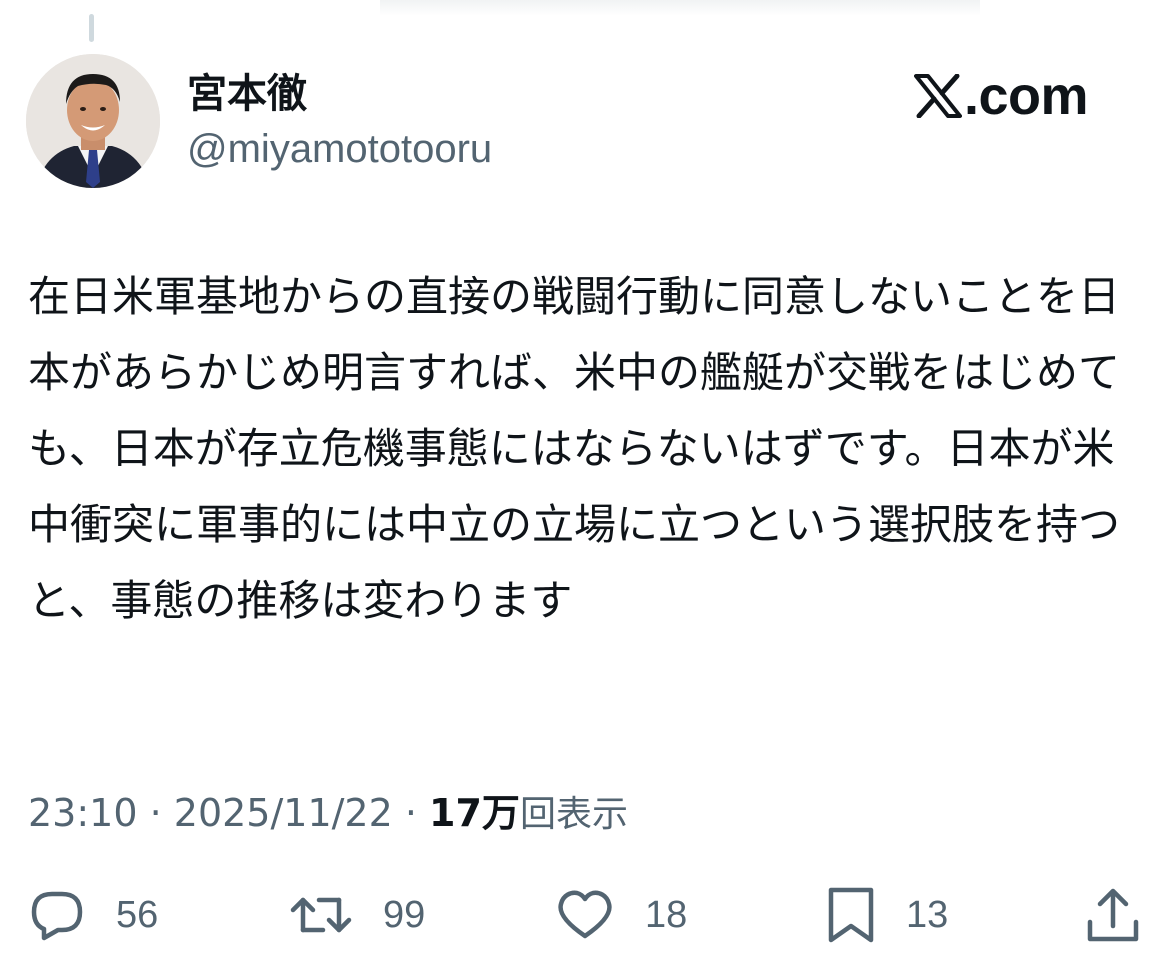 The height and width of the screenshot is (968, 1170). Describe the element at coordinates (91, 28) in the screenshot. I see `thread-connector-line` at that location.